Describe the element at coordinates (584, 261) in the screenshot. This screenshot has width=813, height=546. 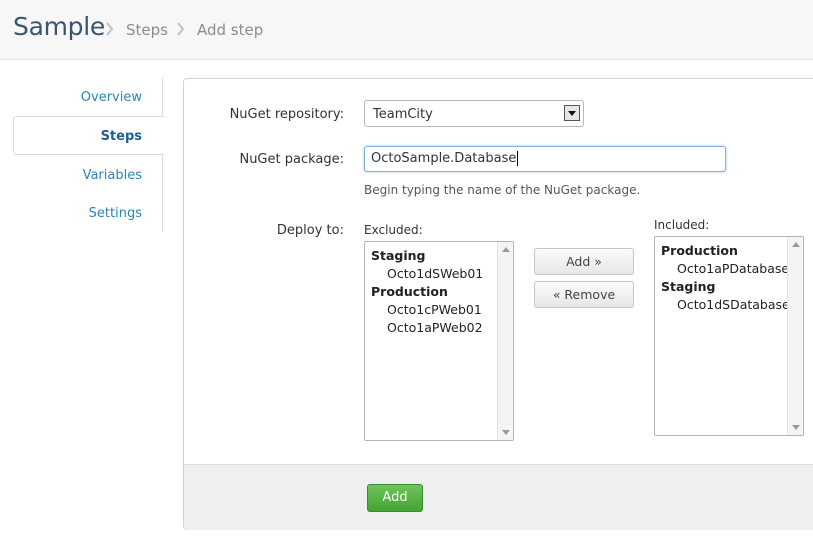
I see `add-machine-button: Add »` at that location.